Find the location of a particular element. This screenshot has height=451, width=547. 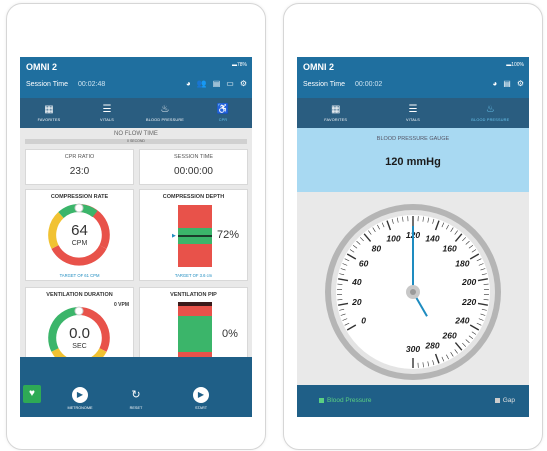

compression-depth-target: TARGET OF 3.6 cm is located at coordinates (193, 275).